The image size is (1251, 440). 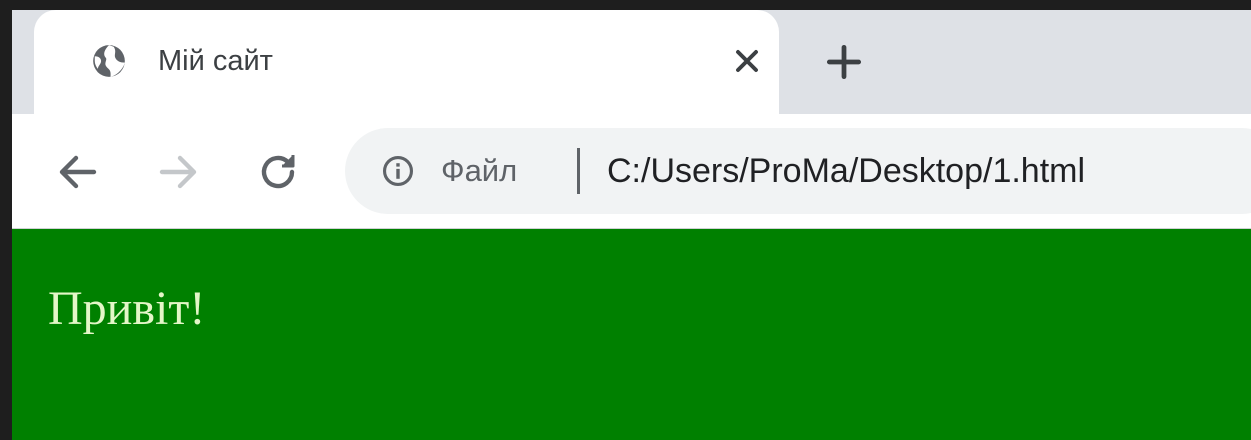 I want to click on page-heading: Привіт!, so click(x=127, y=308).